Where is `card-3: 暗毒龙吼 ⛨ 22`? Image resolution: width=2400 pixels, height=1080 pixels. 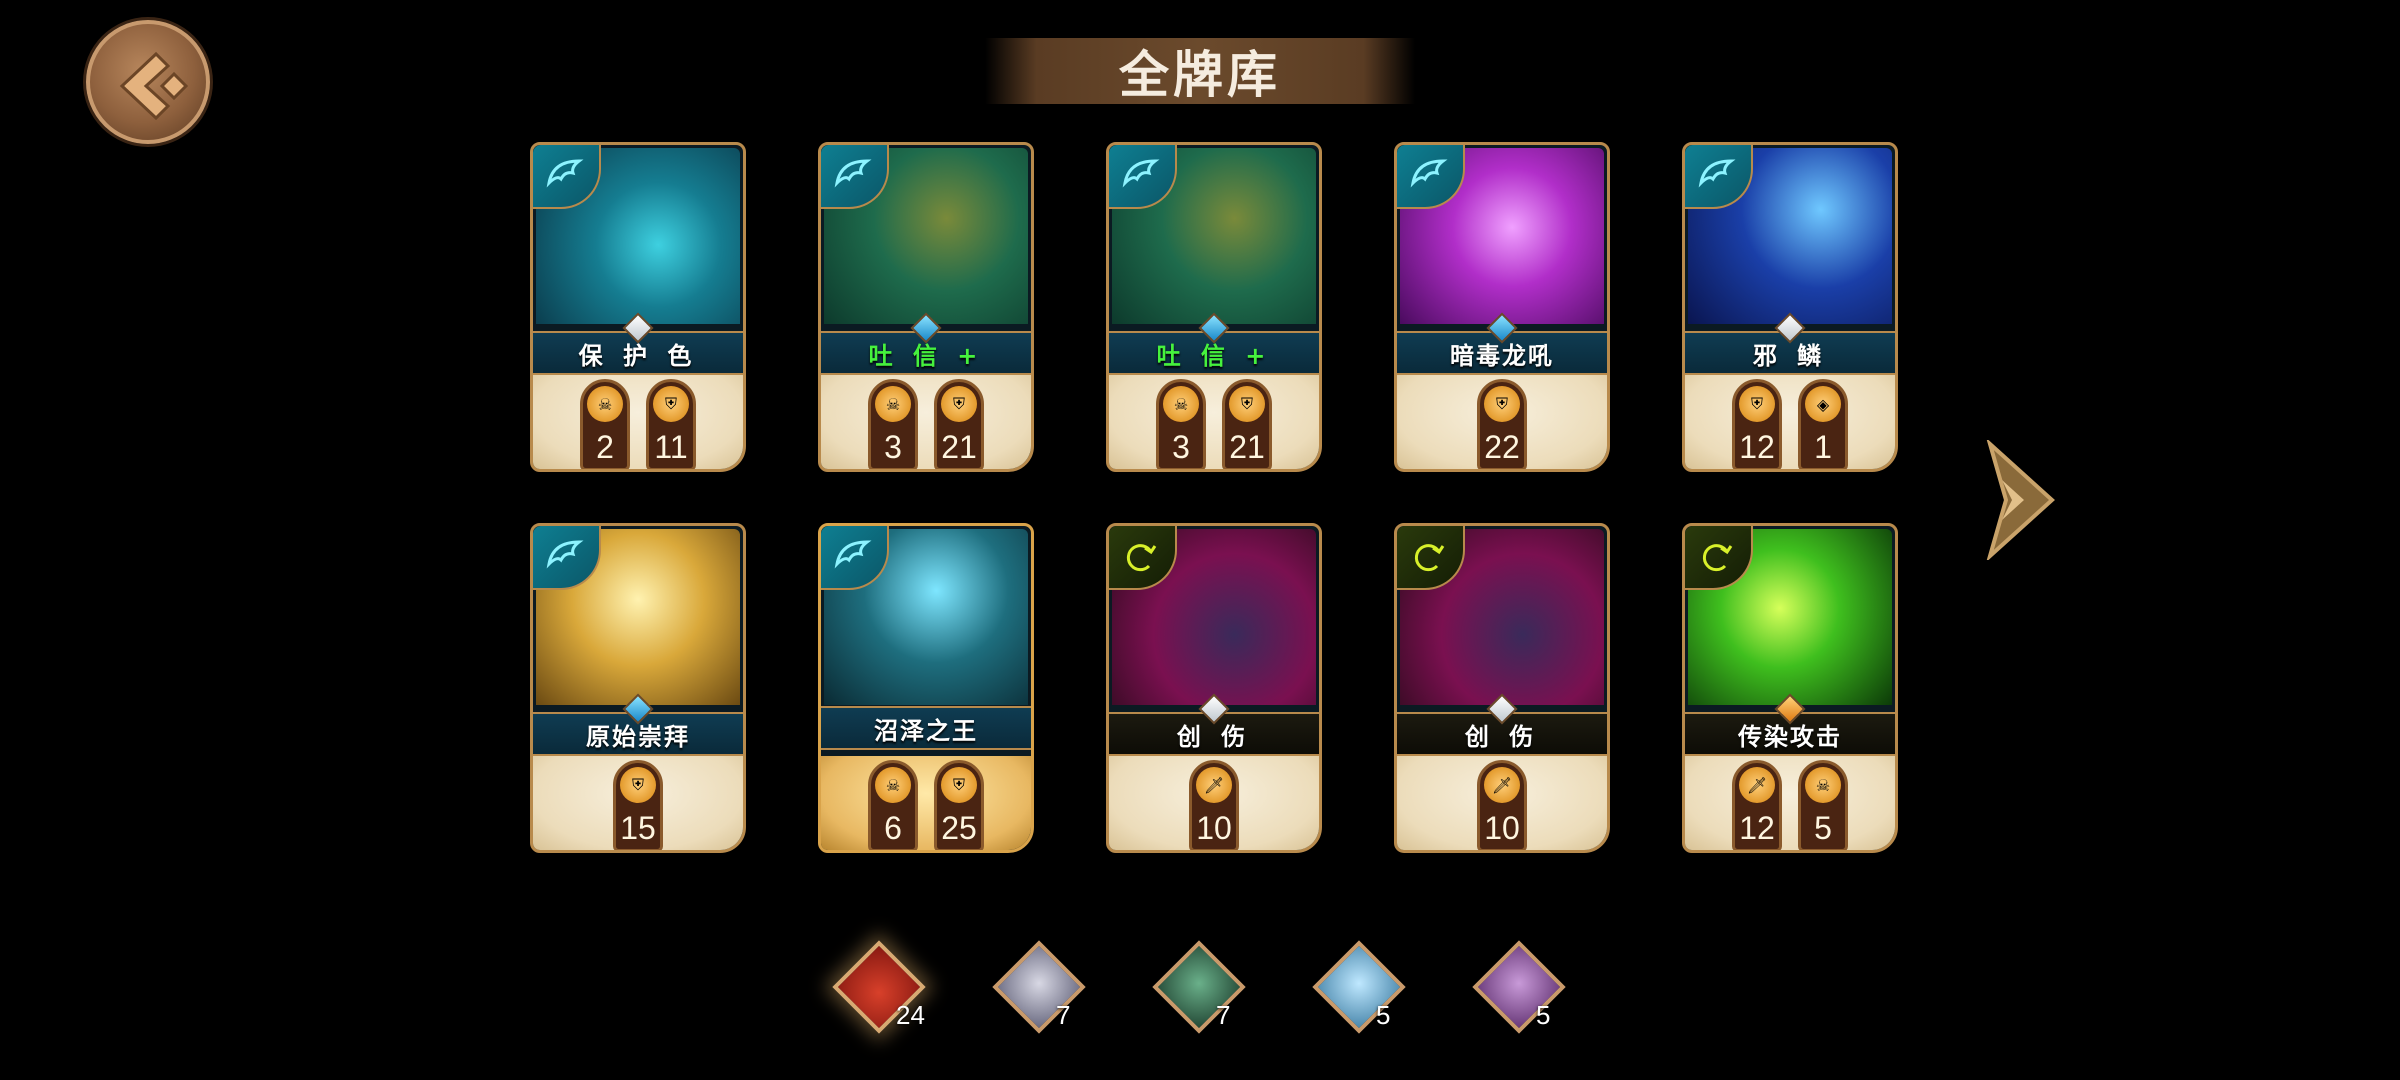 card-3: 暗毒龙吼 ⛨ 22 is located at coordinates (1502, 307).